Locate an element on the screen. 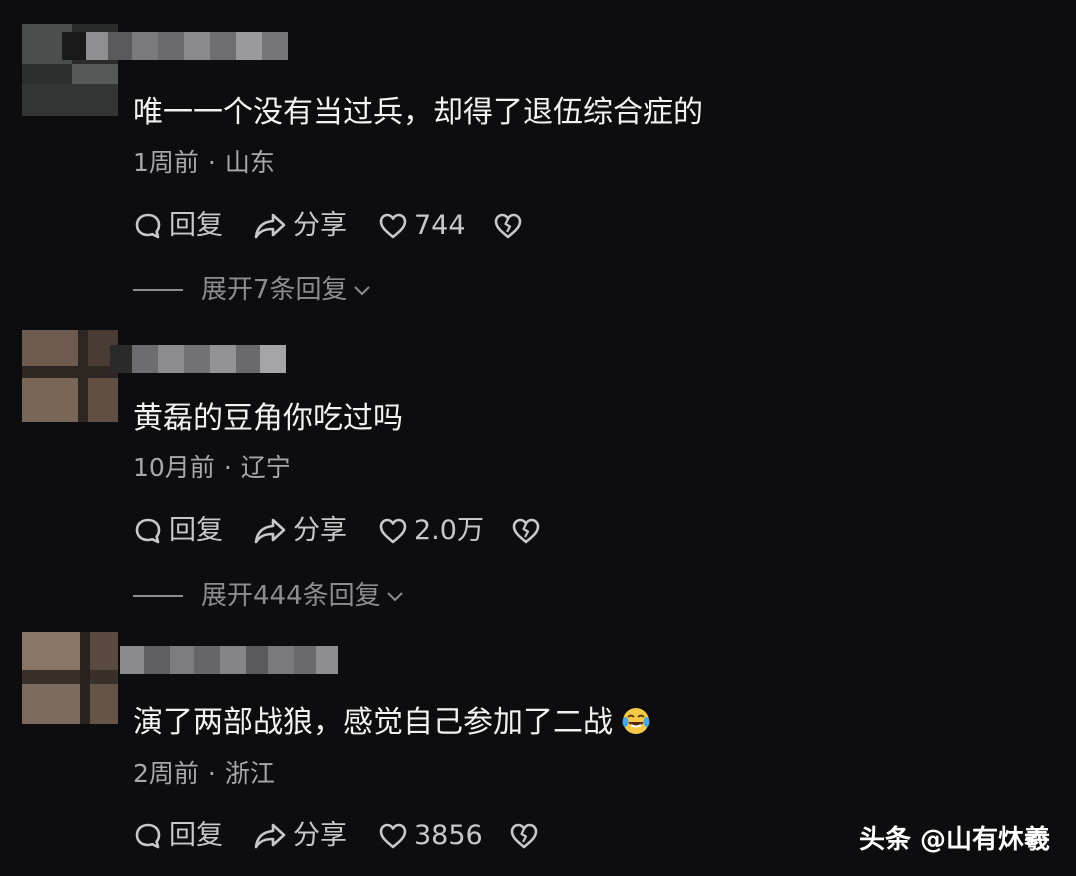 The height and width of the screenshot is (876, 1076). like-button: 2.0万 is located at coordinates (431, 531).